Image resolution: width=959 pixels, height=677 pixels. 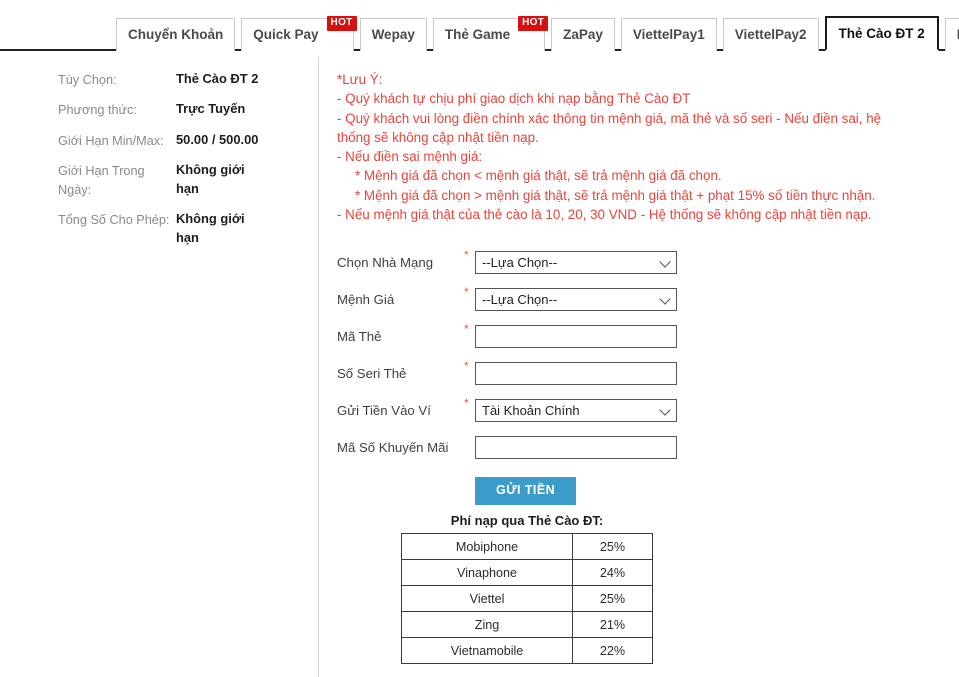 I want to click on input-m-th, so click(x=576, y=336).